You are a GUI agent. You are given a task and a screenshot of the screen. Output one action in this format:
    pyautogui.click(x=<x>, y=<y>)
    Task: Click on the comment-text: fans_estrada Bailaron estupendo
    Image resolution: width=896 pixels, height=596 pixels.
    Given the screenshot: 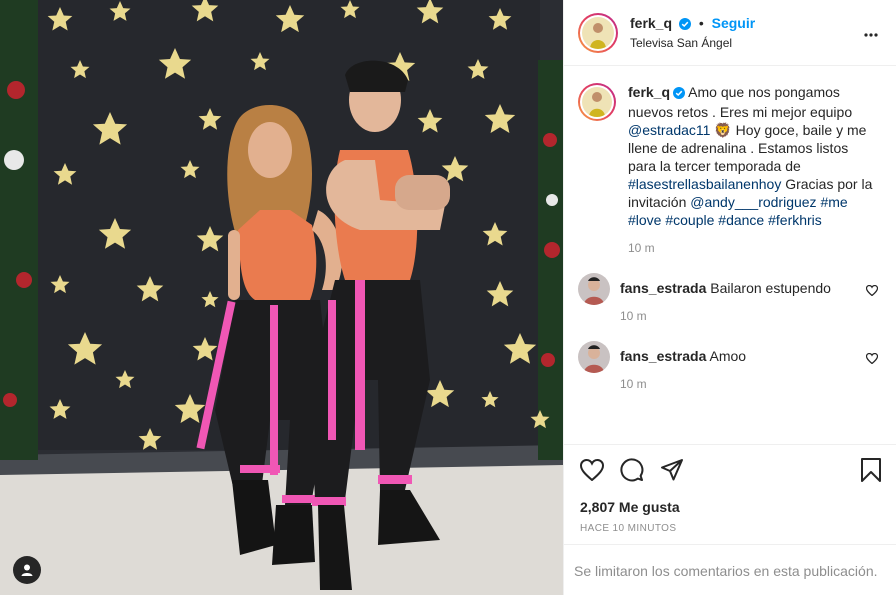 What is the action you would take?
    pyautogui.click(x=744, y=285)
    